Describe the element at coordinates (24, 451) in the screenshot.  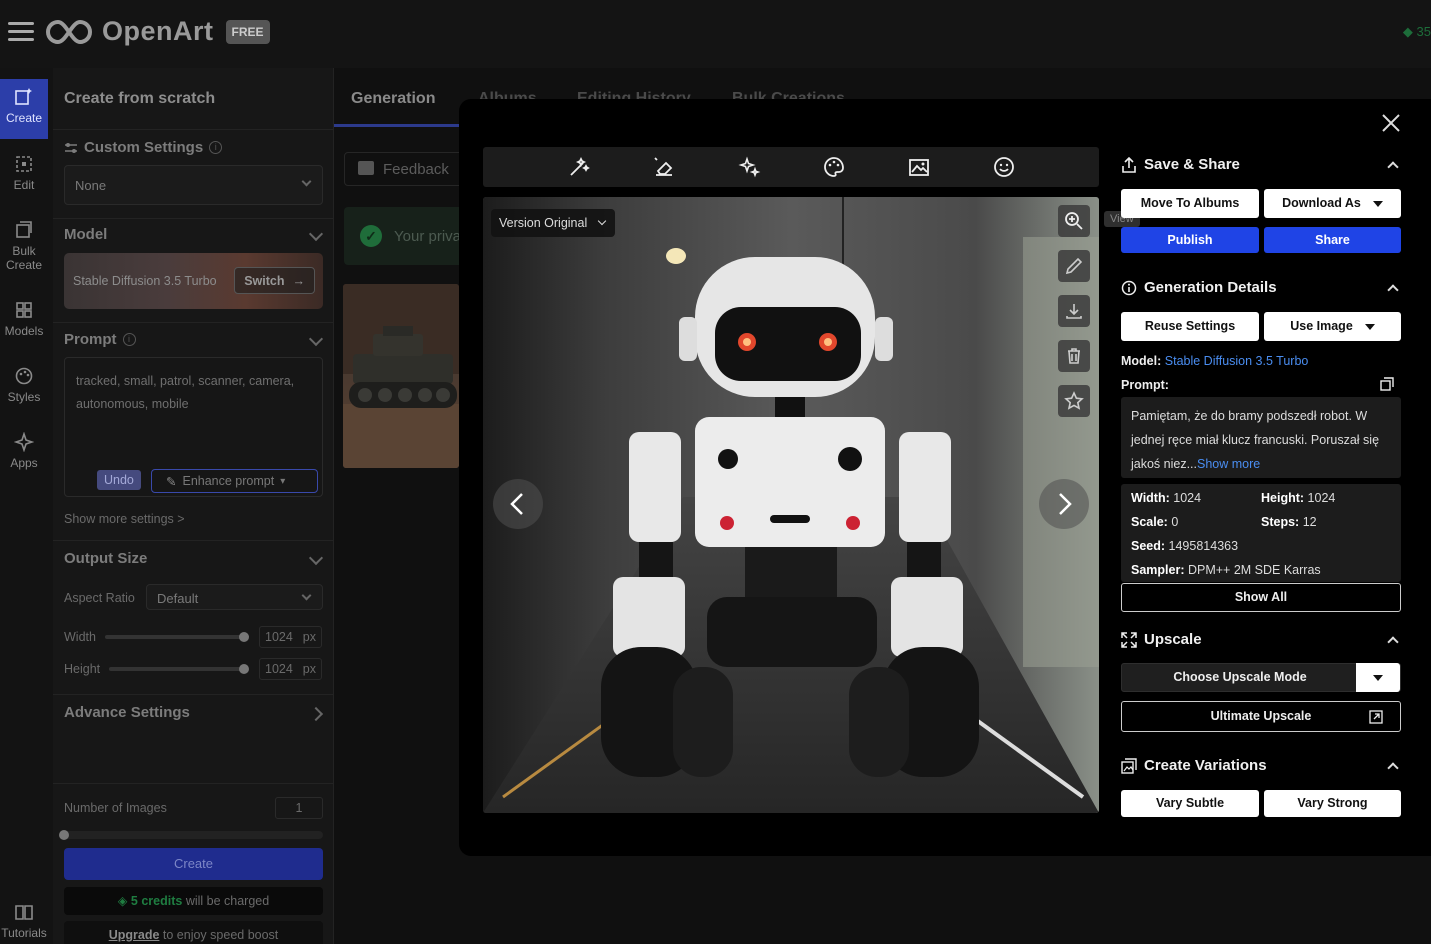
I see `rail-item-apps: Apps` at that location.